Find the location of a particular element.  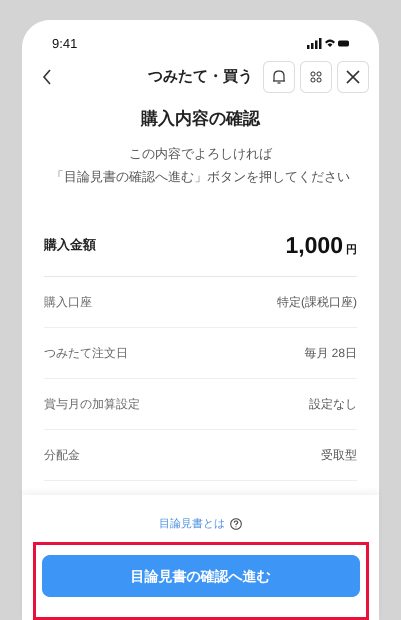

row-value: 受取型 is located at coordinates (339, 455).